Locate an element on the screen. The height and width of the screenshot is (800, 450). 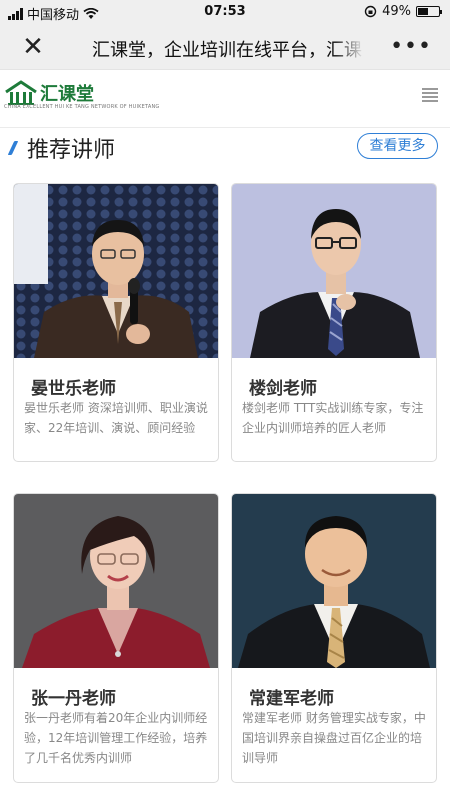
section-accent-icon is located at coordinates (13, 148).